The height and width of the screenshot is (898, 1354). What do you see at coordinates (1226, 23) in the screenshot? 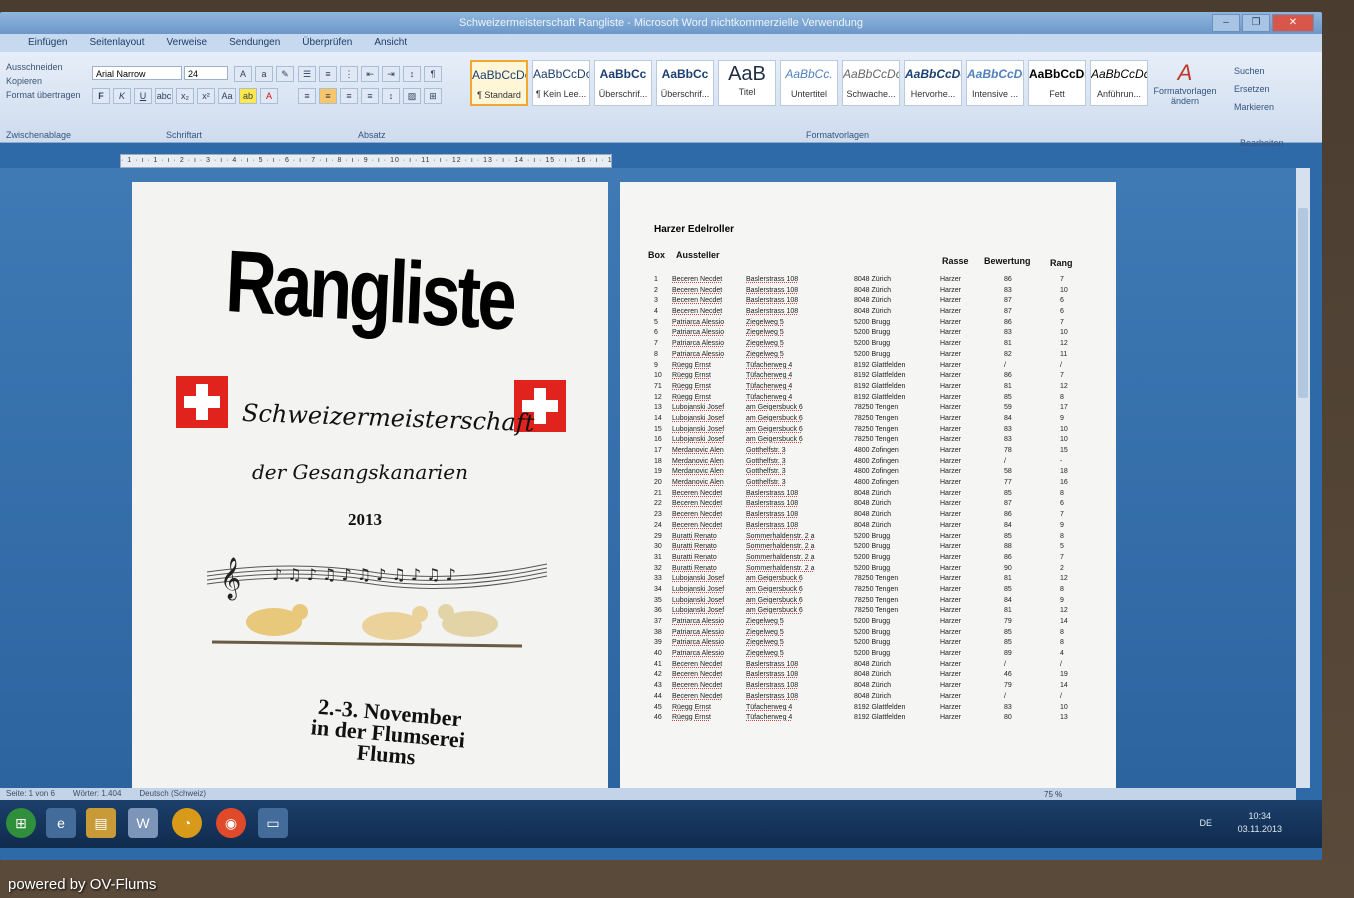
I see `minimize-button: –` at bounding box center [1226, 23].